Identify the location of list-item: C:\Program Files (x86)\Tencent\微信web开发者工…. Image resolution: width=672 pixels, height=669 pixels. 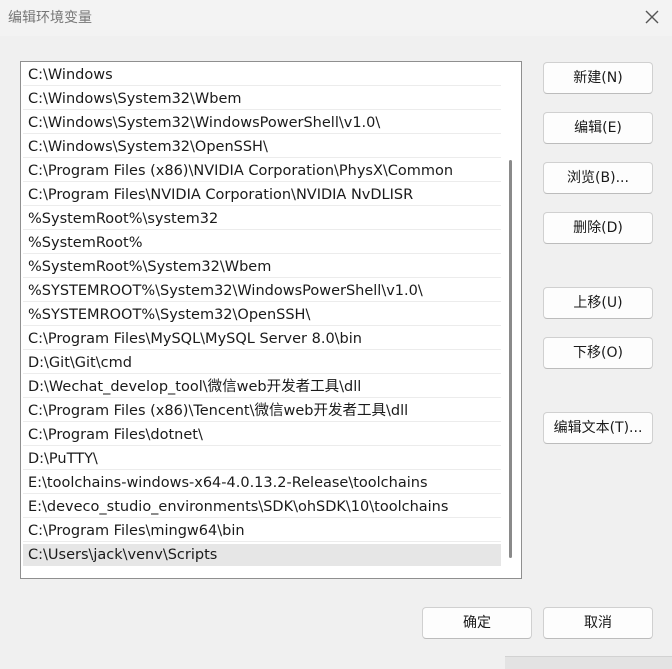
(262, 411).